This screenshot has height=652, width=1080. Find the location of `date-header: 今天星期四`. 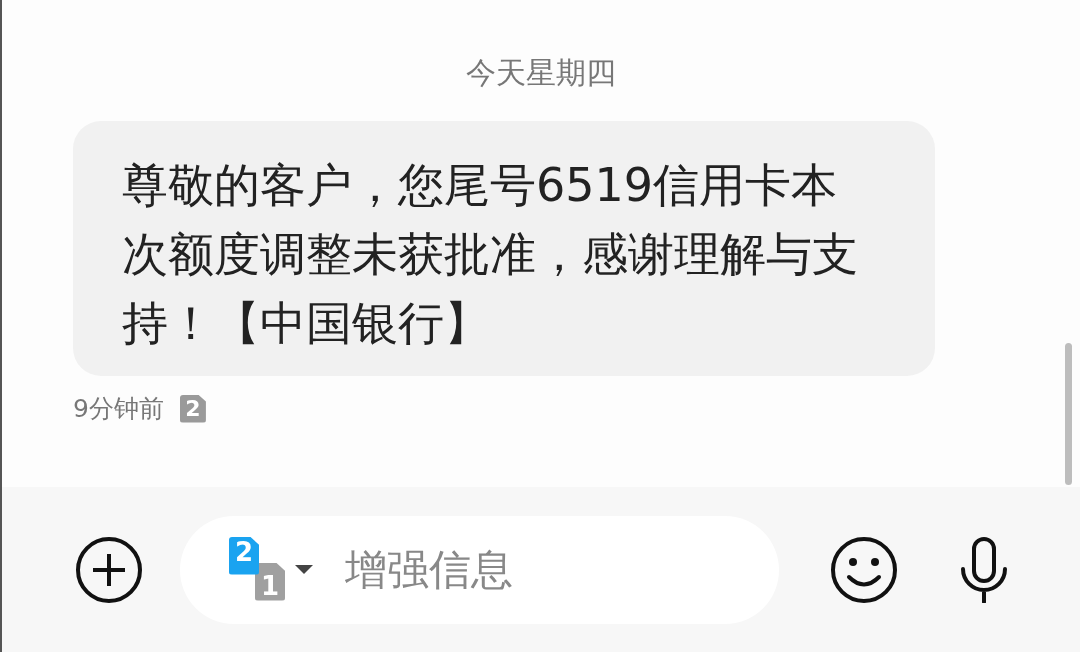

date-header: 今天星期四 is located at coordinates (541, 73).